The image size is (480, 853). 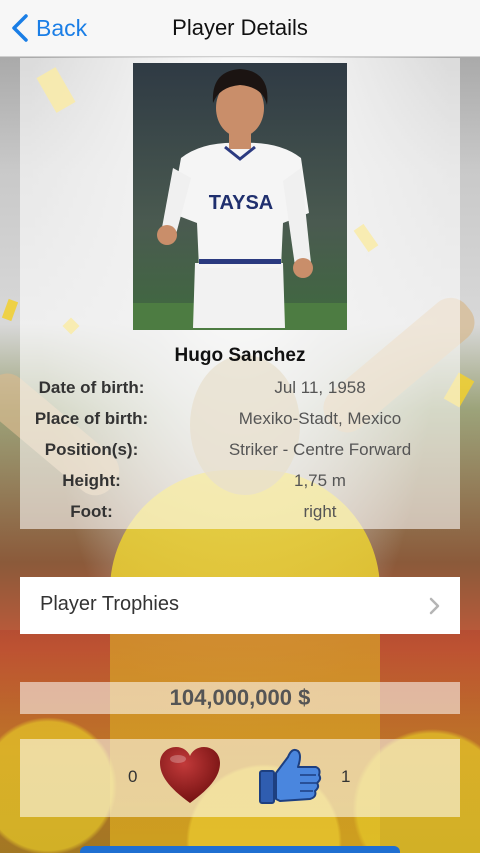 I want to click on page-title: Player Details, so click(x=240, y=27).